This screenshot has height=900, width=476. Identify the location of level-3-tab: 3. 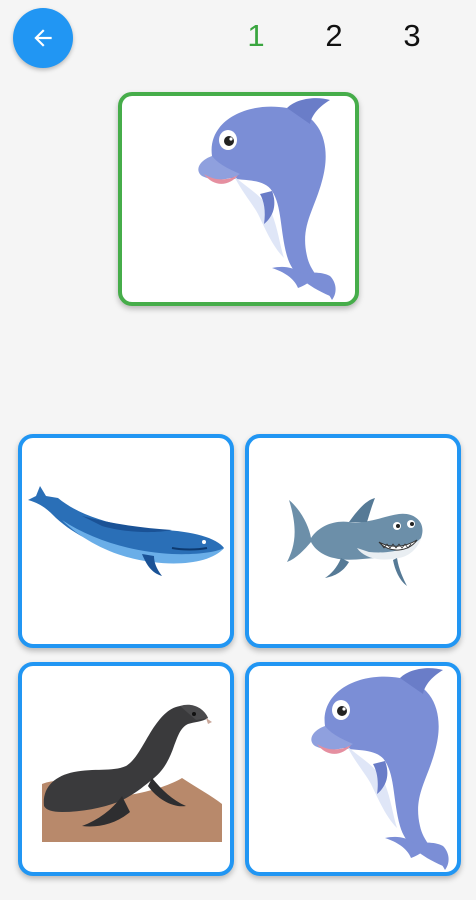
(412, 36).